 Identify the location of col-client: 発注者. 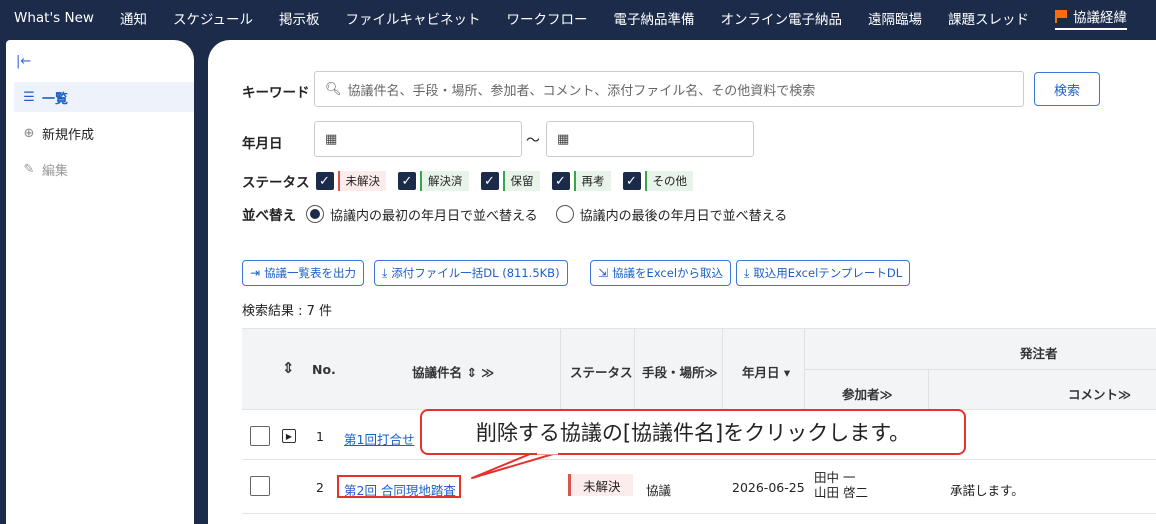
(1039, 353).